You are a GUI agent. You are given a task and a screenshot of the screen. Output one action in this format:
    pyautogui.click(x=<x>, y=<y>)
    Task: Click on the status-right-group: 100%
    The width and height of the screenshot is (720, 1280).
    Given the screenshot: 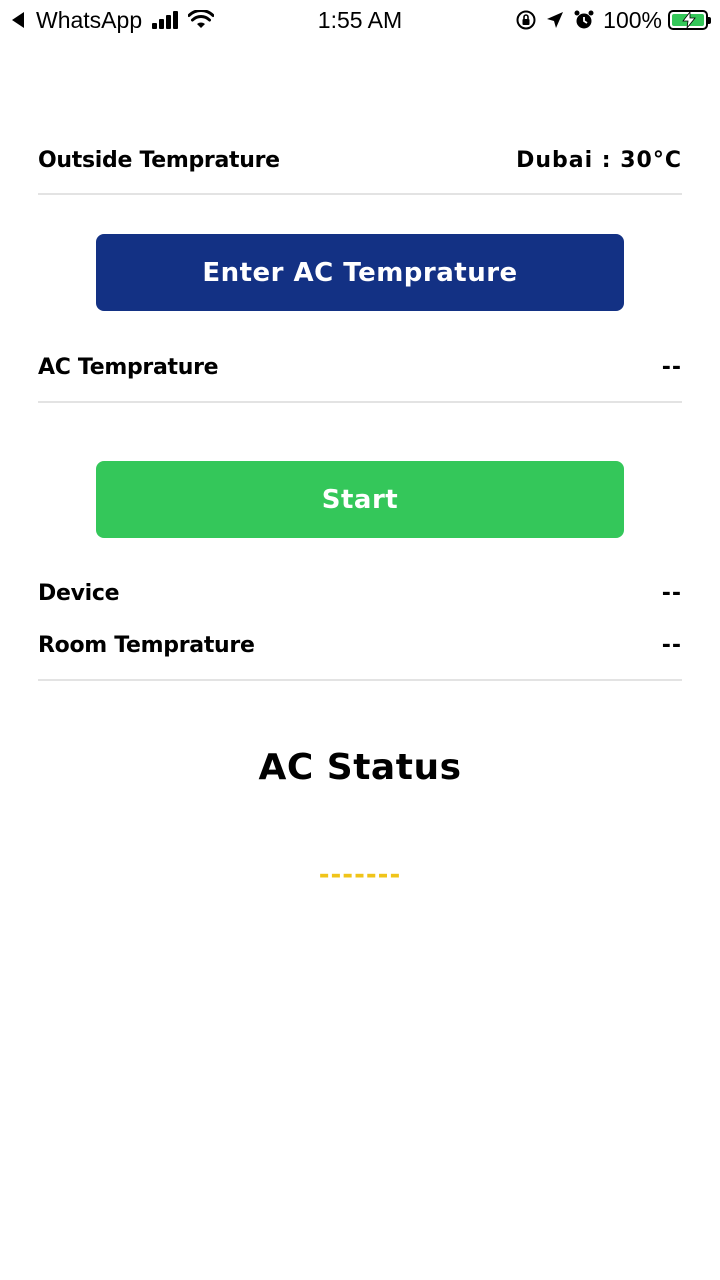 What is the action you would take?
    pyautogui.click(x=609, y=20)
    